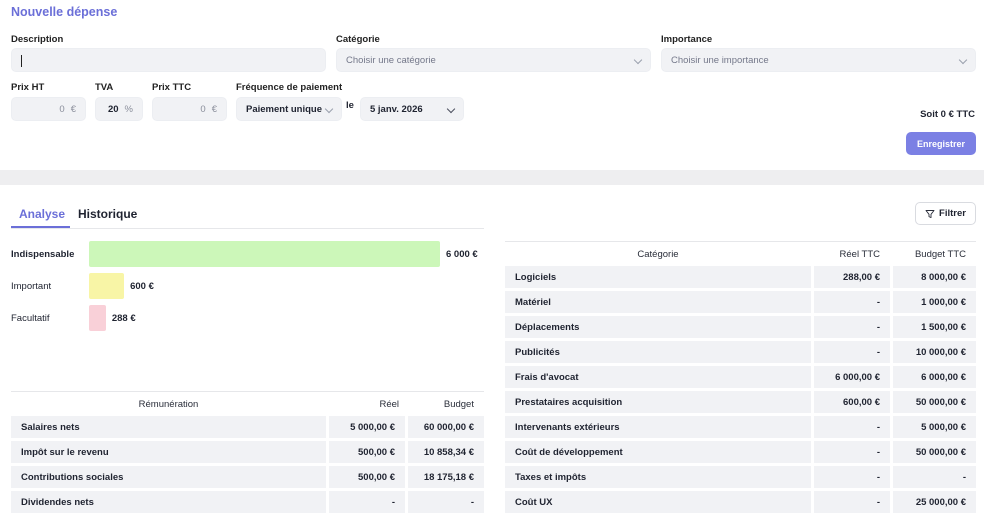 This screenshot has height=520, width=984. What do you see at coordinates (168, 404) in the screenshot?
I see `column-header: Rémunération` at bounding box center [168, 404].